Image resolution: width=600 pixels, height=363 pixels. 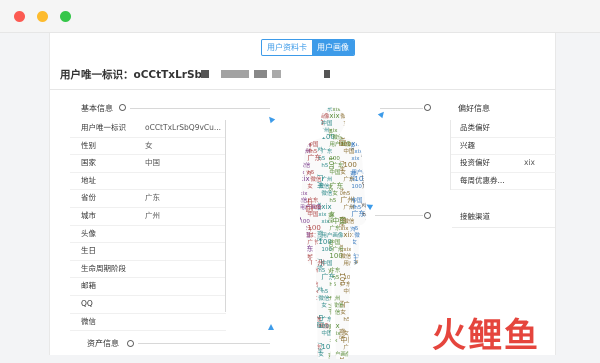 I want to click on minimize-window-button, so click(x=42, y=16).